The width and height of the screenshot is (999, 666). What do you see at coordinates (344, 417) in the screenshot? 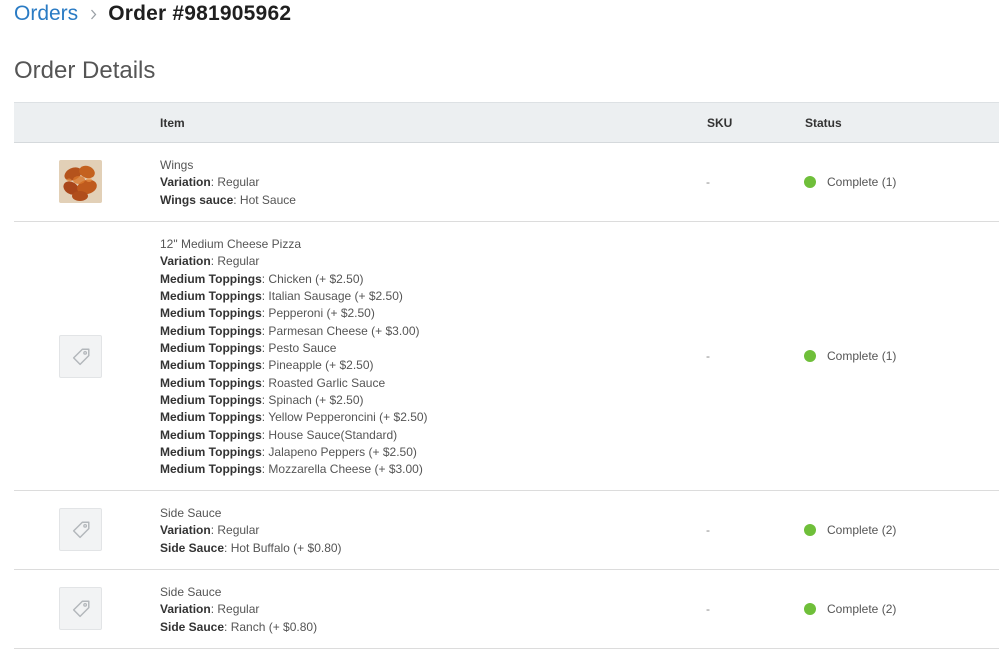
I see `attribute-value: : Yellow Pepperoncini (+ $2.50)` at bounding box center [344, 417].